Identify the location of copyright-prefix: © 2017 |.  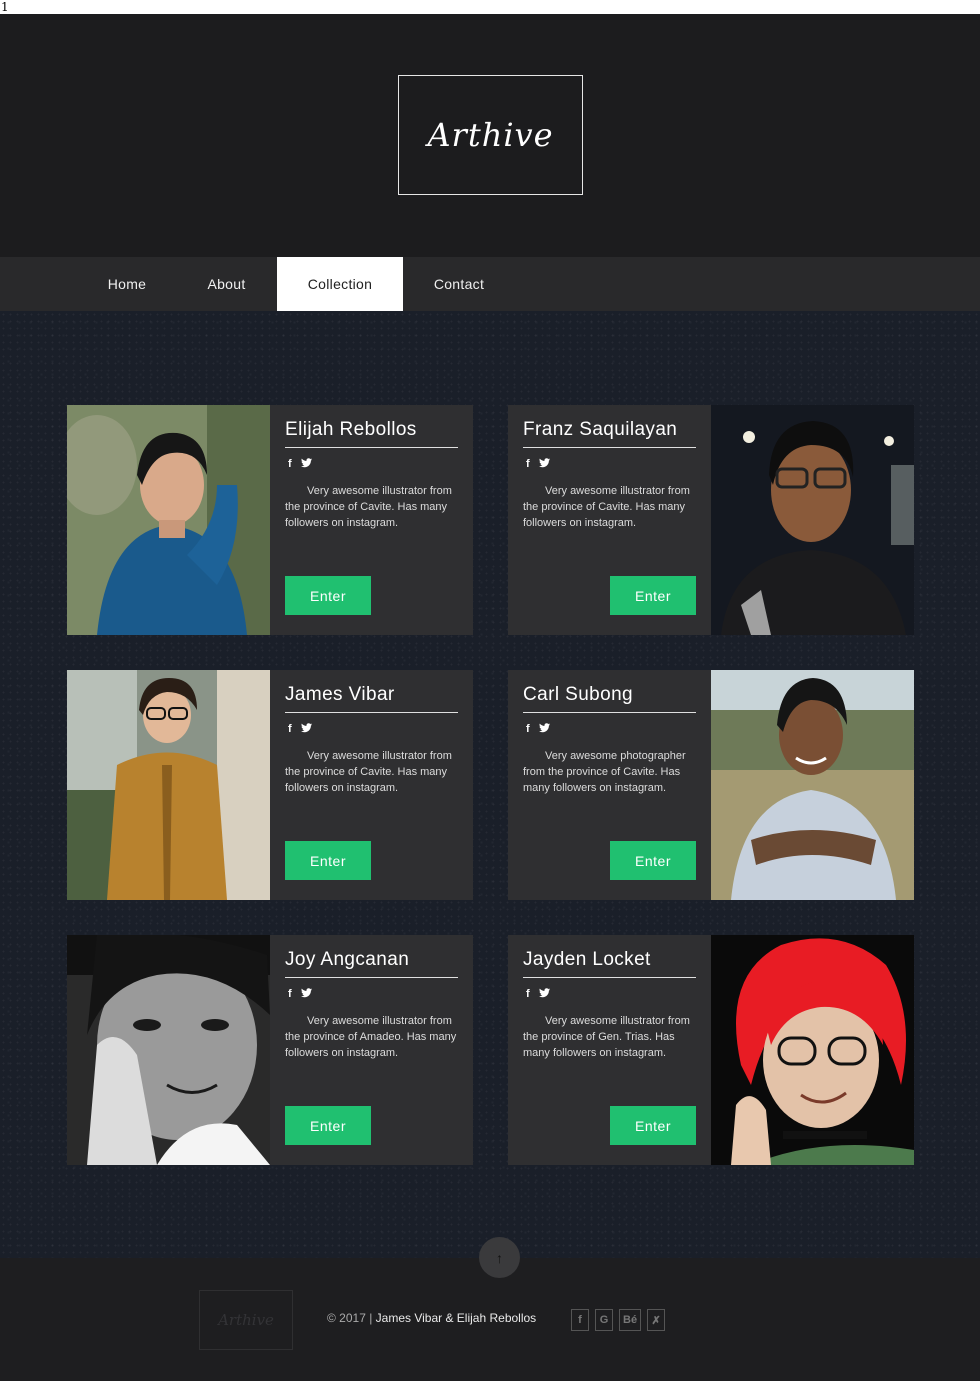
(351, 1318).